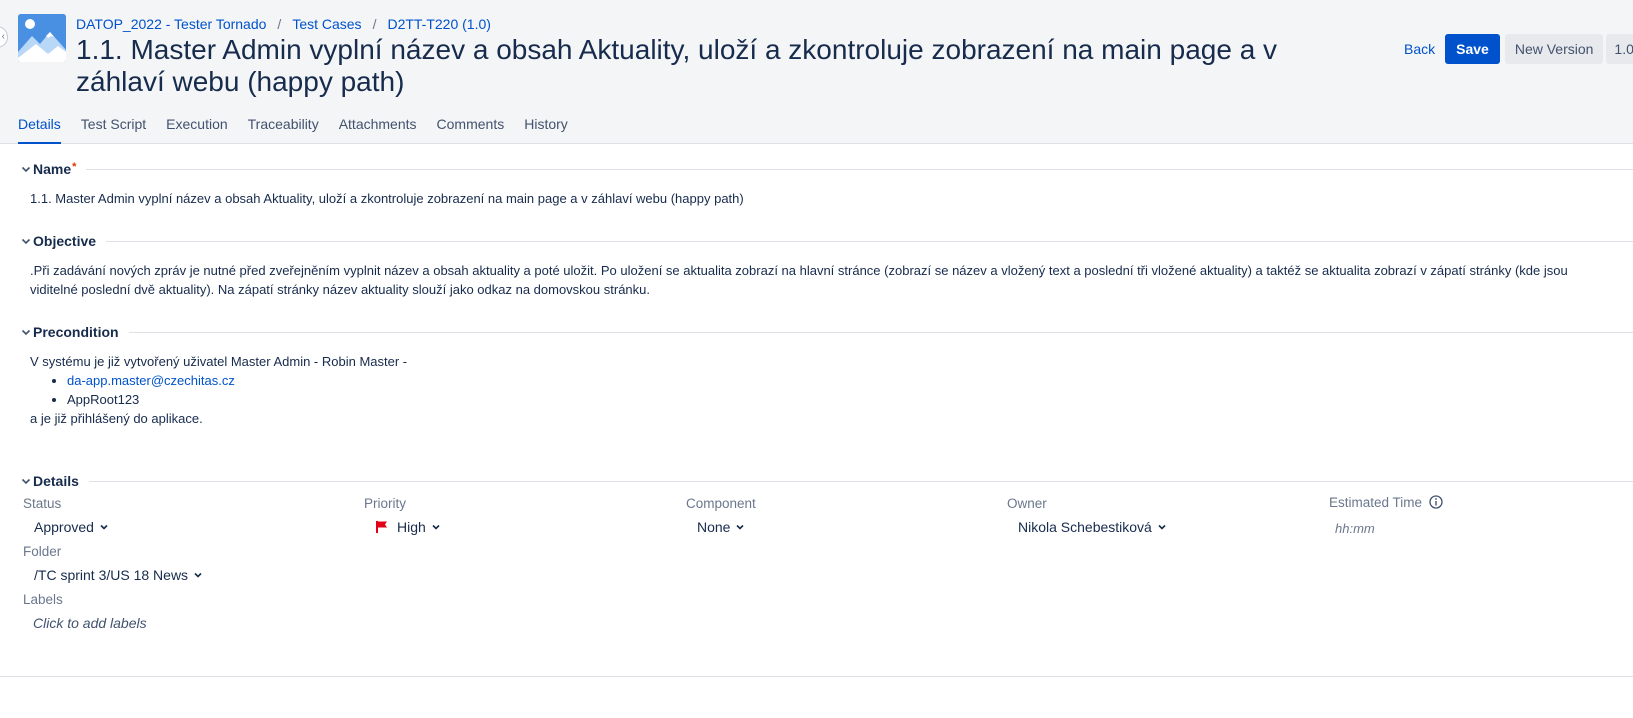 This screenshot has width=1633, height=718. Describe the element at coordinates (385, 503) in the screenshot. I see `priority-label: Priority` at that location.